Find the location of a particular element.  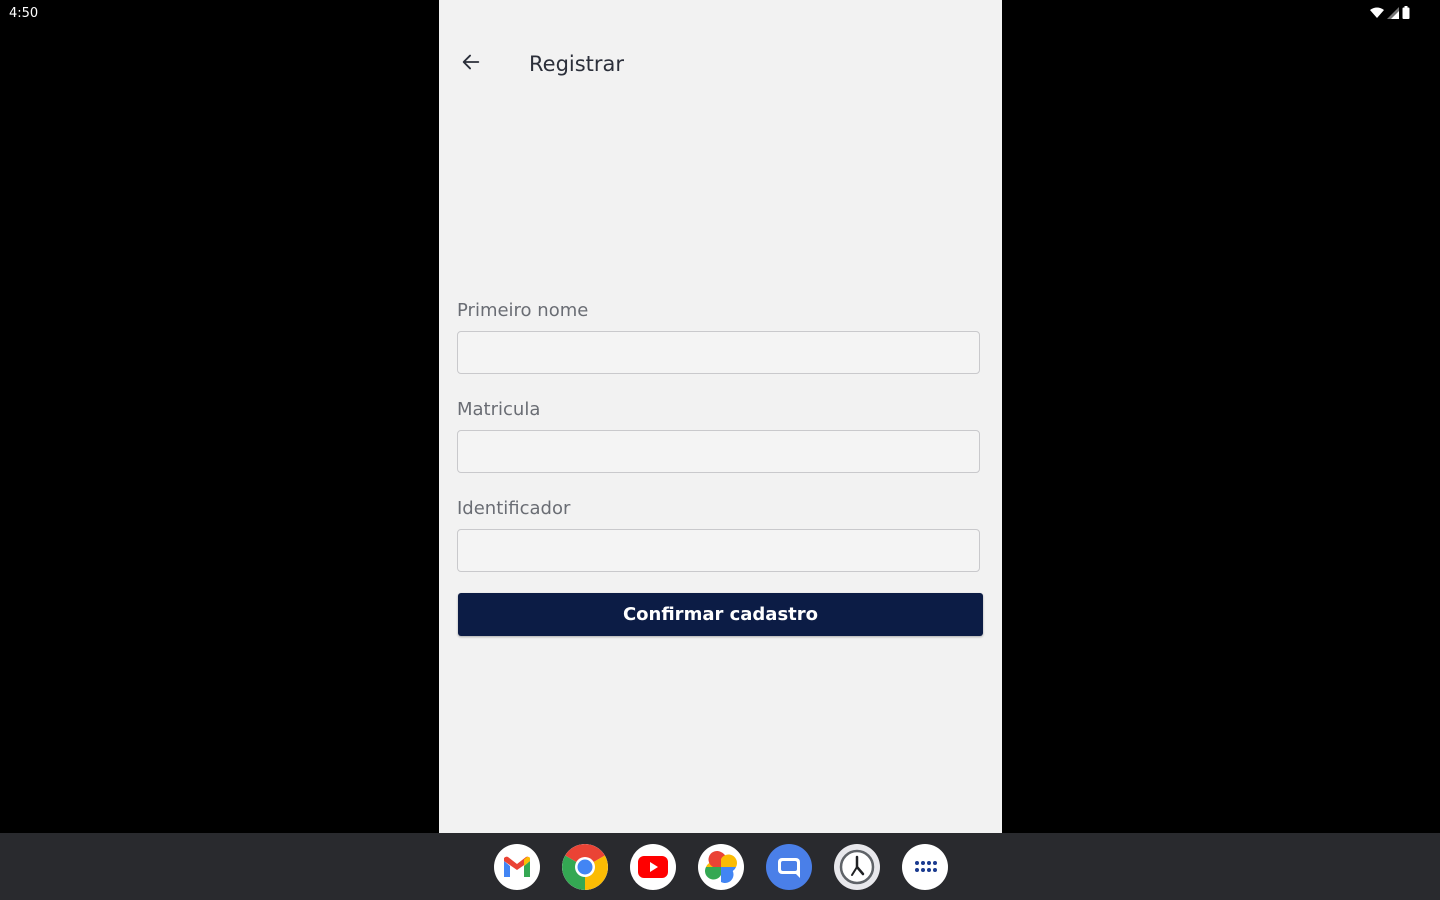

app-drawer-icon is located at coordinates (925, 867).